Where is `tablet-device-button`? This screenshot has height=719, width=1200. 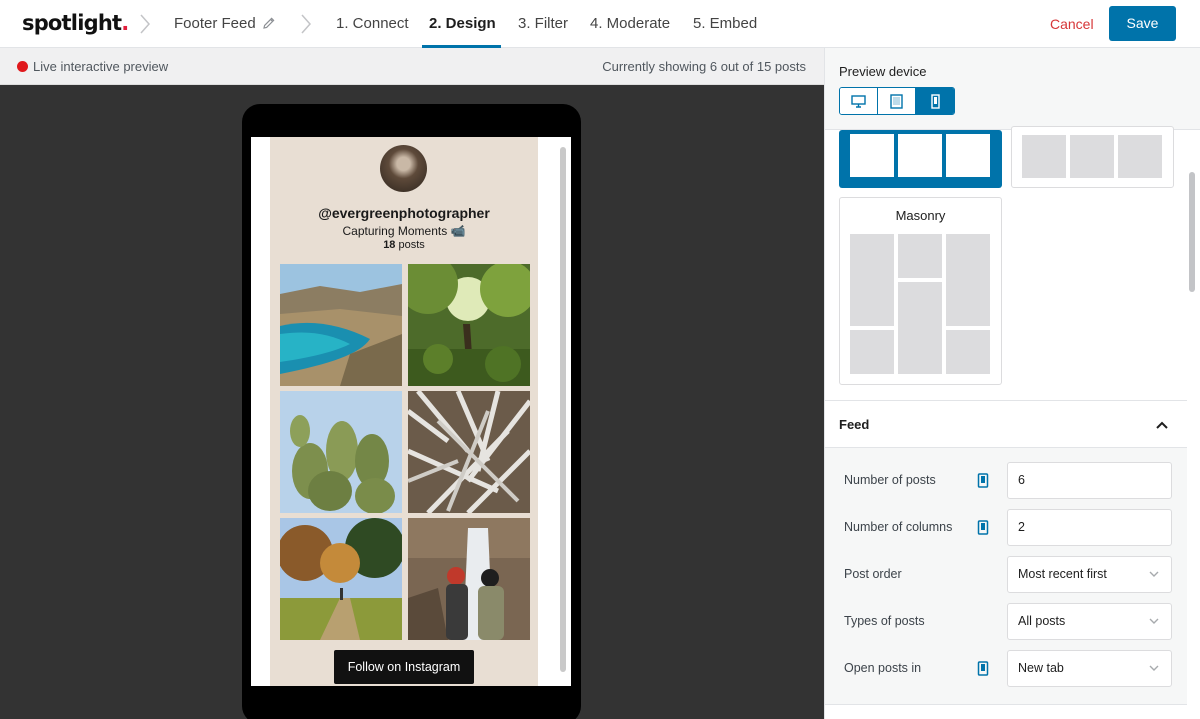 tablet-device-button is located at coordinates (897, 101).